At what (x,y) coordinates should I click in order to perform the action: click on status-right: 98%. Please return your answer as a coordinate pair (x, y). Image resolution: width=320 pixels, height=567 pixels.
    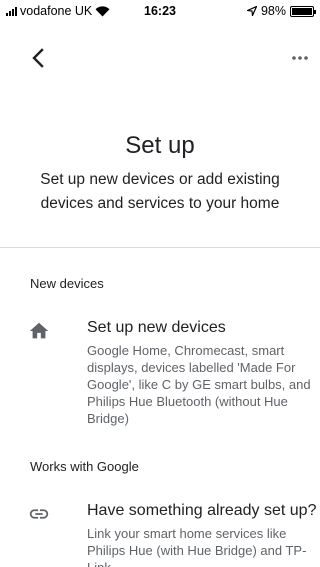
    Looking at the image, I should click on (281, 11).